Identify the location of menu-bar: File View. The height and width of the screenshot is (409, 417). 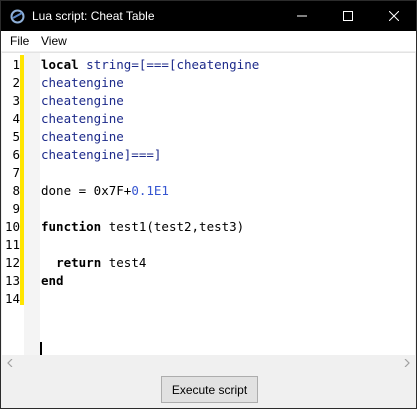
(208, 41).